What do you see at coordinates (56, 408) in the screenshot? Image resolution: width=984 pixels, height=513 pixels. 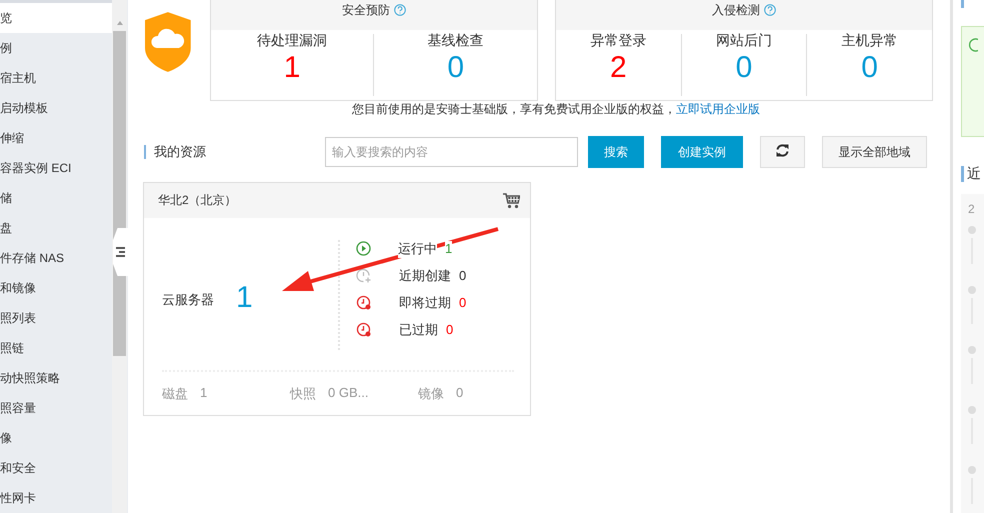 I see `sidebar-item: 照容量` at bounding box center [56, 408].